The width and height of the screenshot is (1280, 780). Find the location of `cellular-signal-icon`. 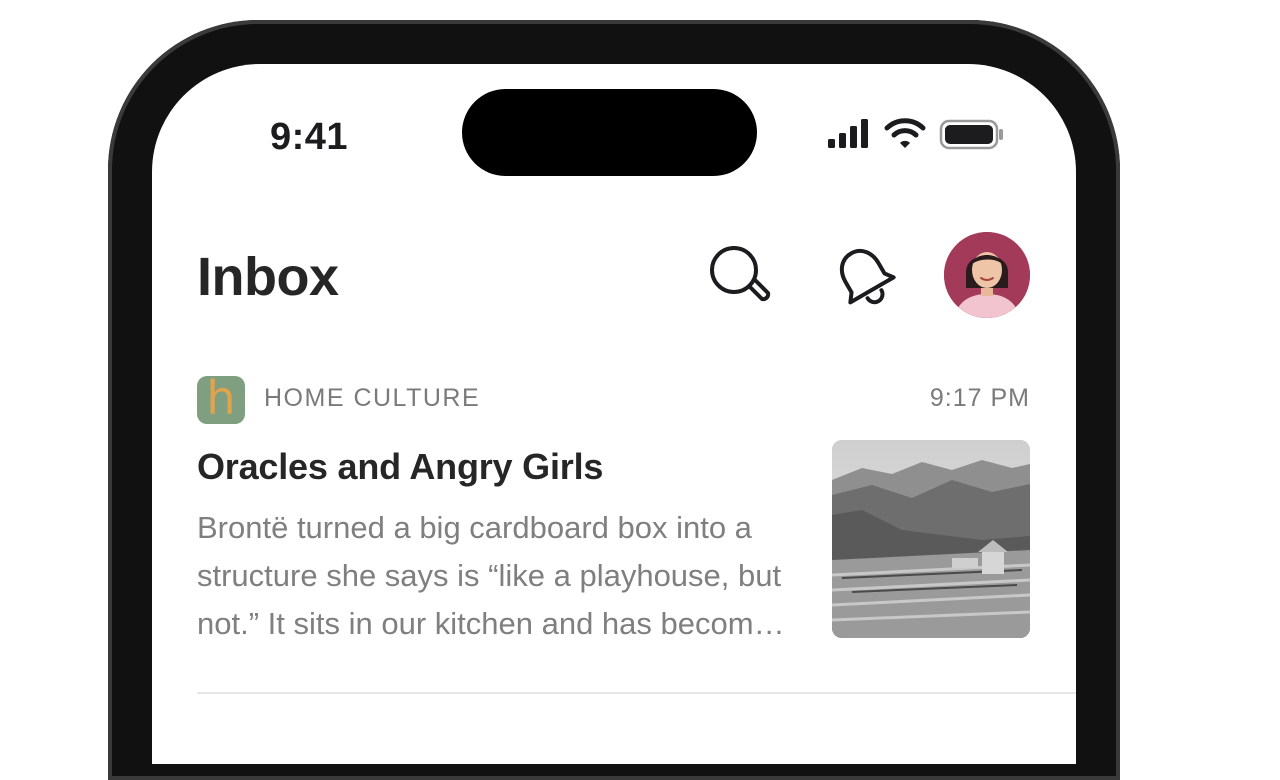

cellular-signal-icon is located at coordinates (848, 133).